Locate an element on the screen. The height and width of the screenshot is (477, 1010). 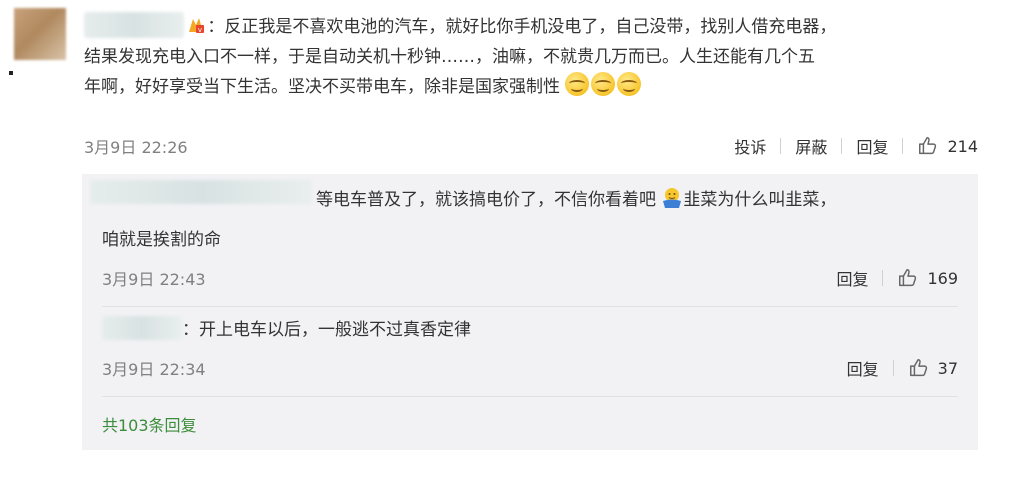
reply-1-actions: 回复 169 is located at coordinates (897, 278).